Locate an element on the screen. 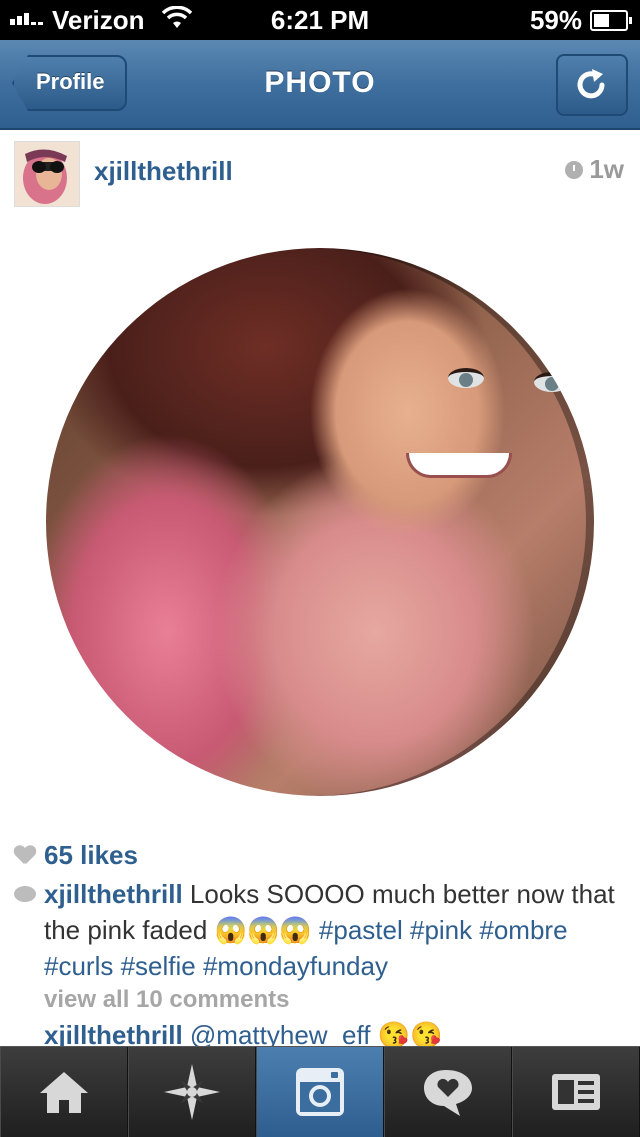  refresh-button is located at coordinates (592, 85).